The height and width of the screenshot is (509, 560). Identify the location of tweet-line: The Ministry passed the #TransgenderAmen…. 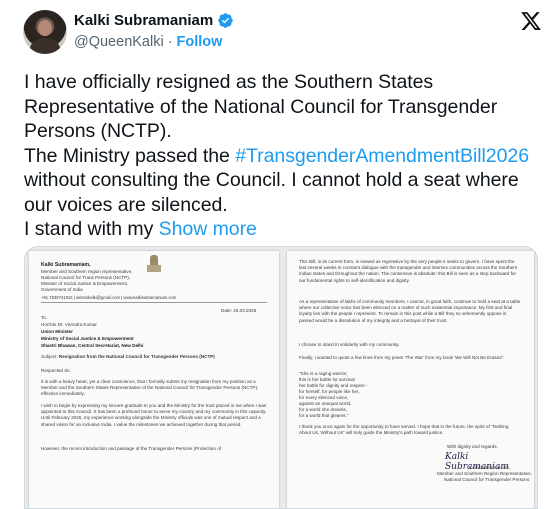
(284, 156).